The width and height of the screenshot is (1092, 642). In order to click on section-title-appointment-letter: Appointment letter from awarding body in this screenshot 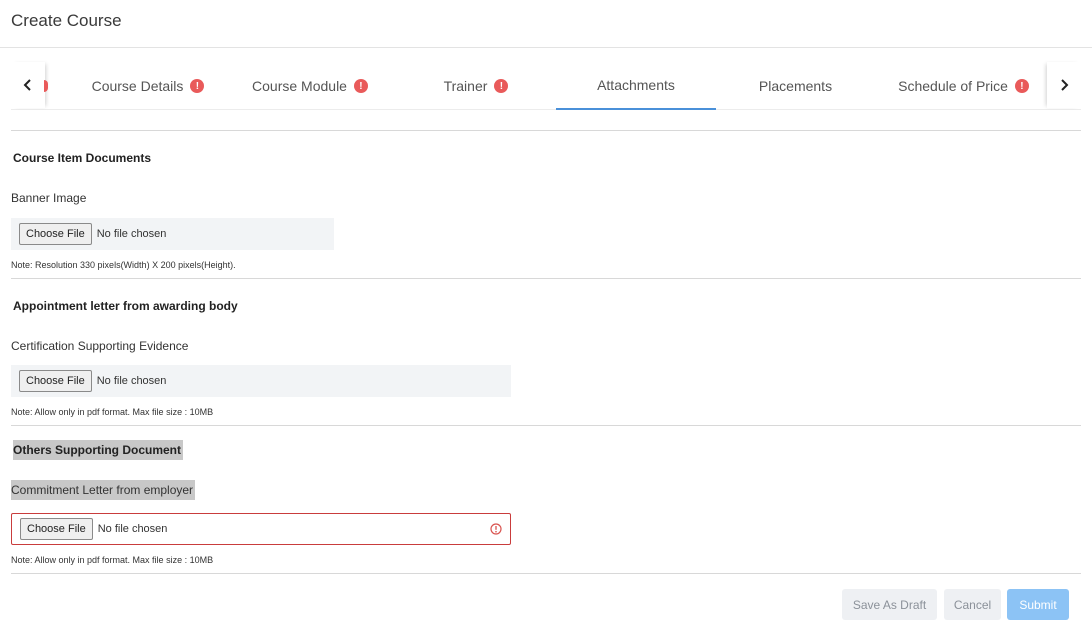, I will do `click(125, 306)`.